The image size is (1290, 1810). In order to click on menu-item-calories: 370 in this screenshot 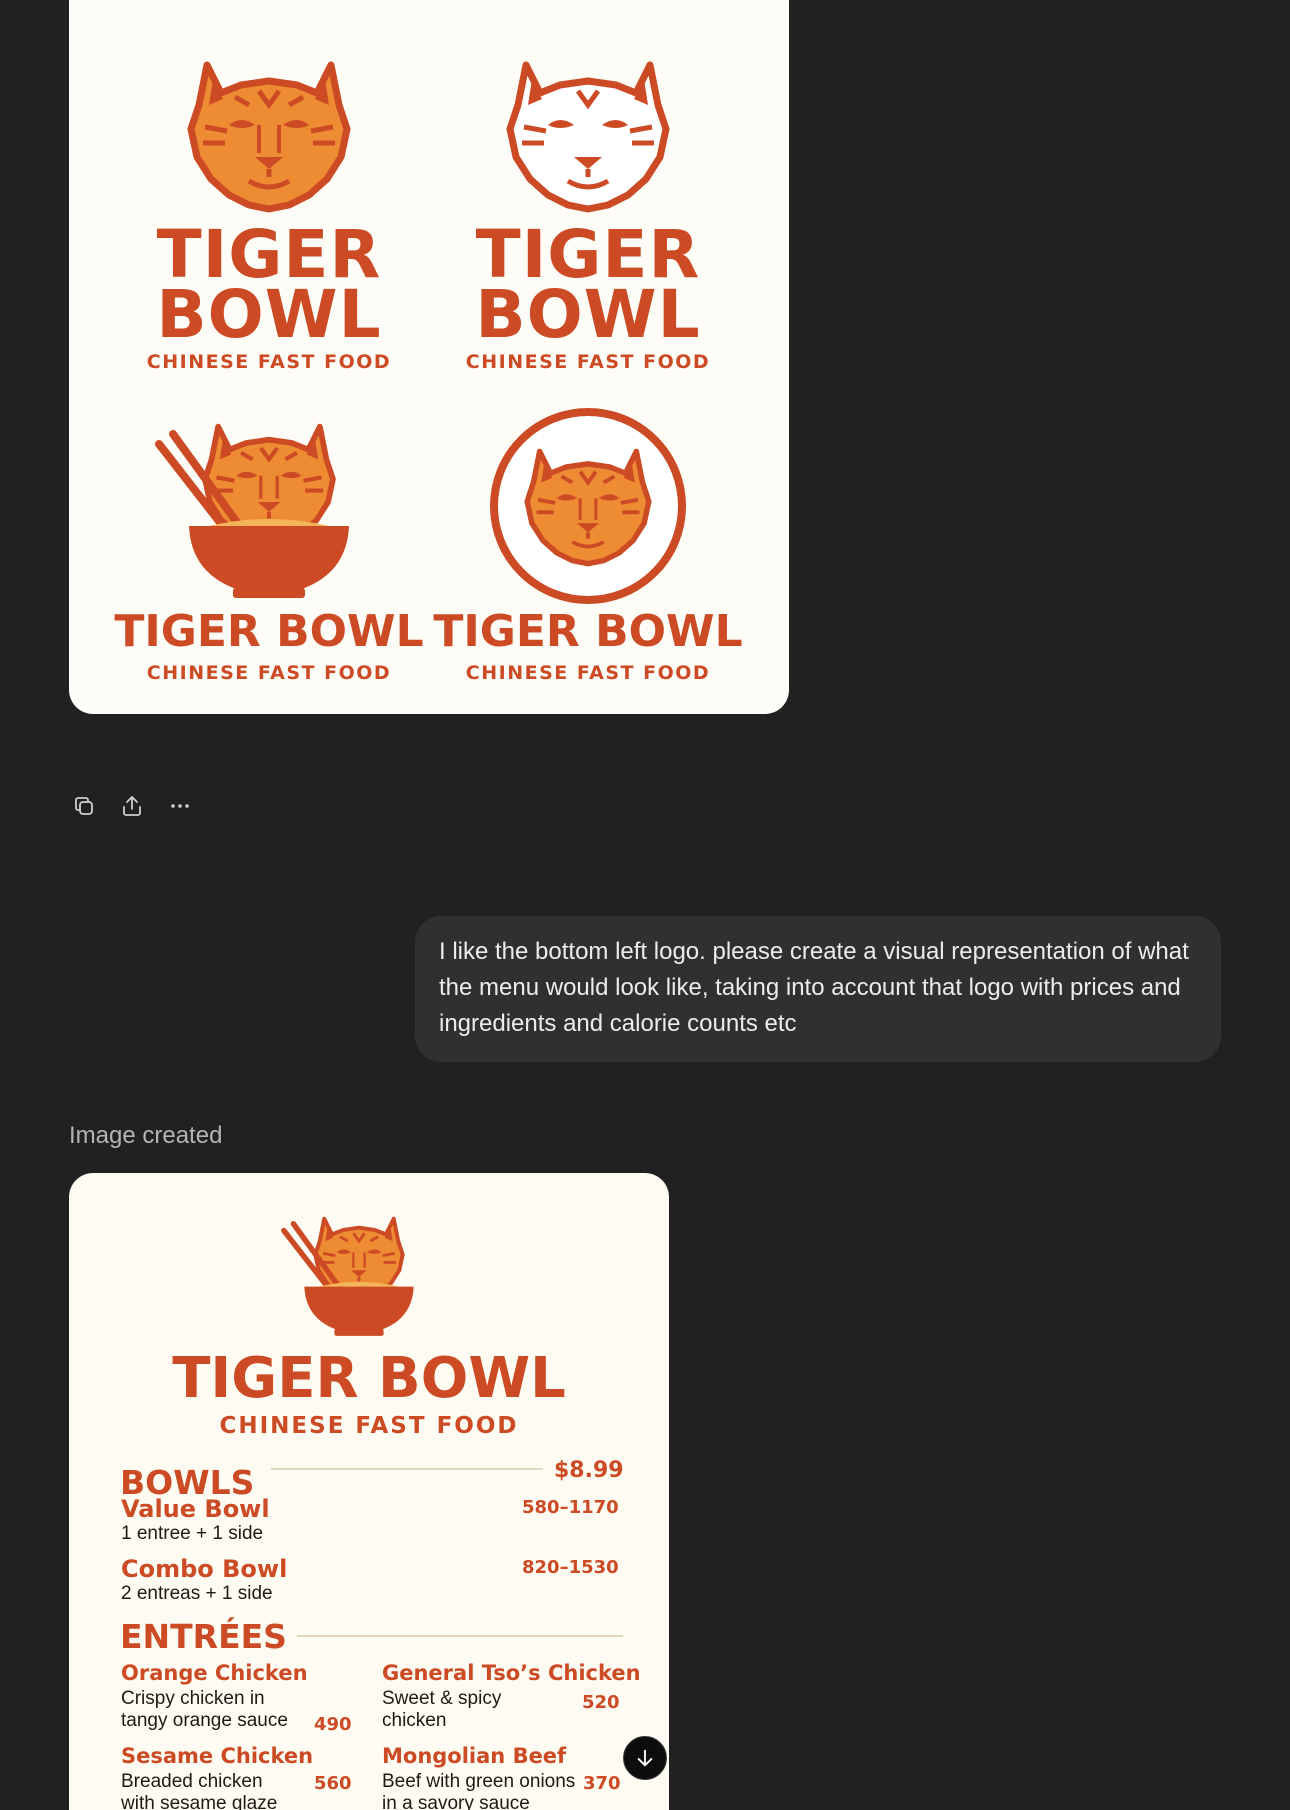, I will do `click(602, 1783)`.